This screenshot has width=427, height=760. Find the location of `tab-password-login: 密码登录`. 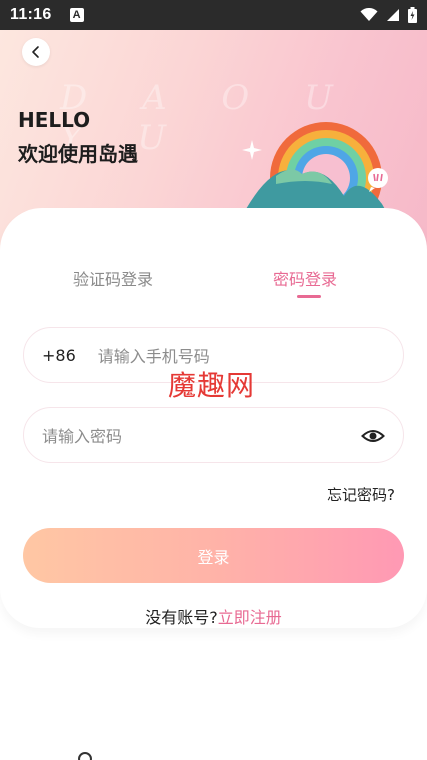

tab-password-login: 密码登录 is located at coordinates (305, 278).